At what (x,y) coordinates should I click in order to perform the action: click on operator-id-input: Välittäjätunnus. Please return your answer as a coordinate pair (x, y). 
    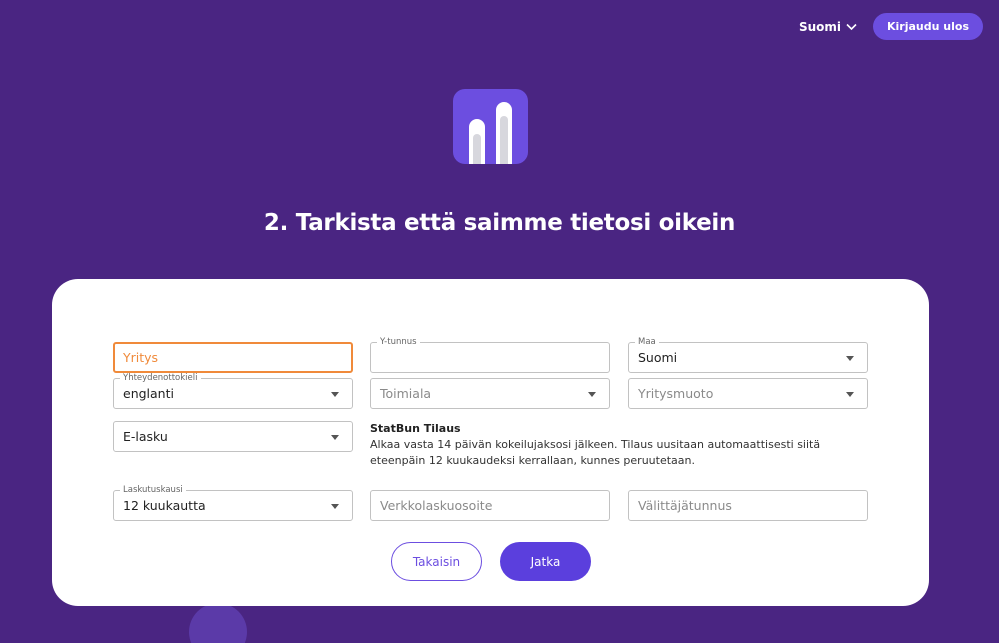
    Looking at the image, I should click on (748, 505).